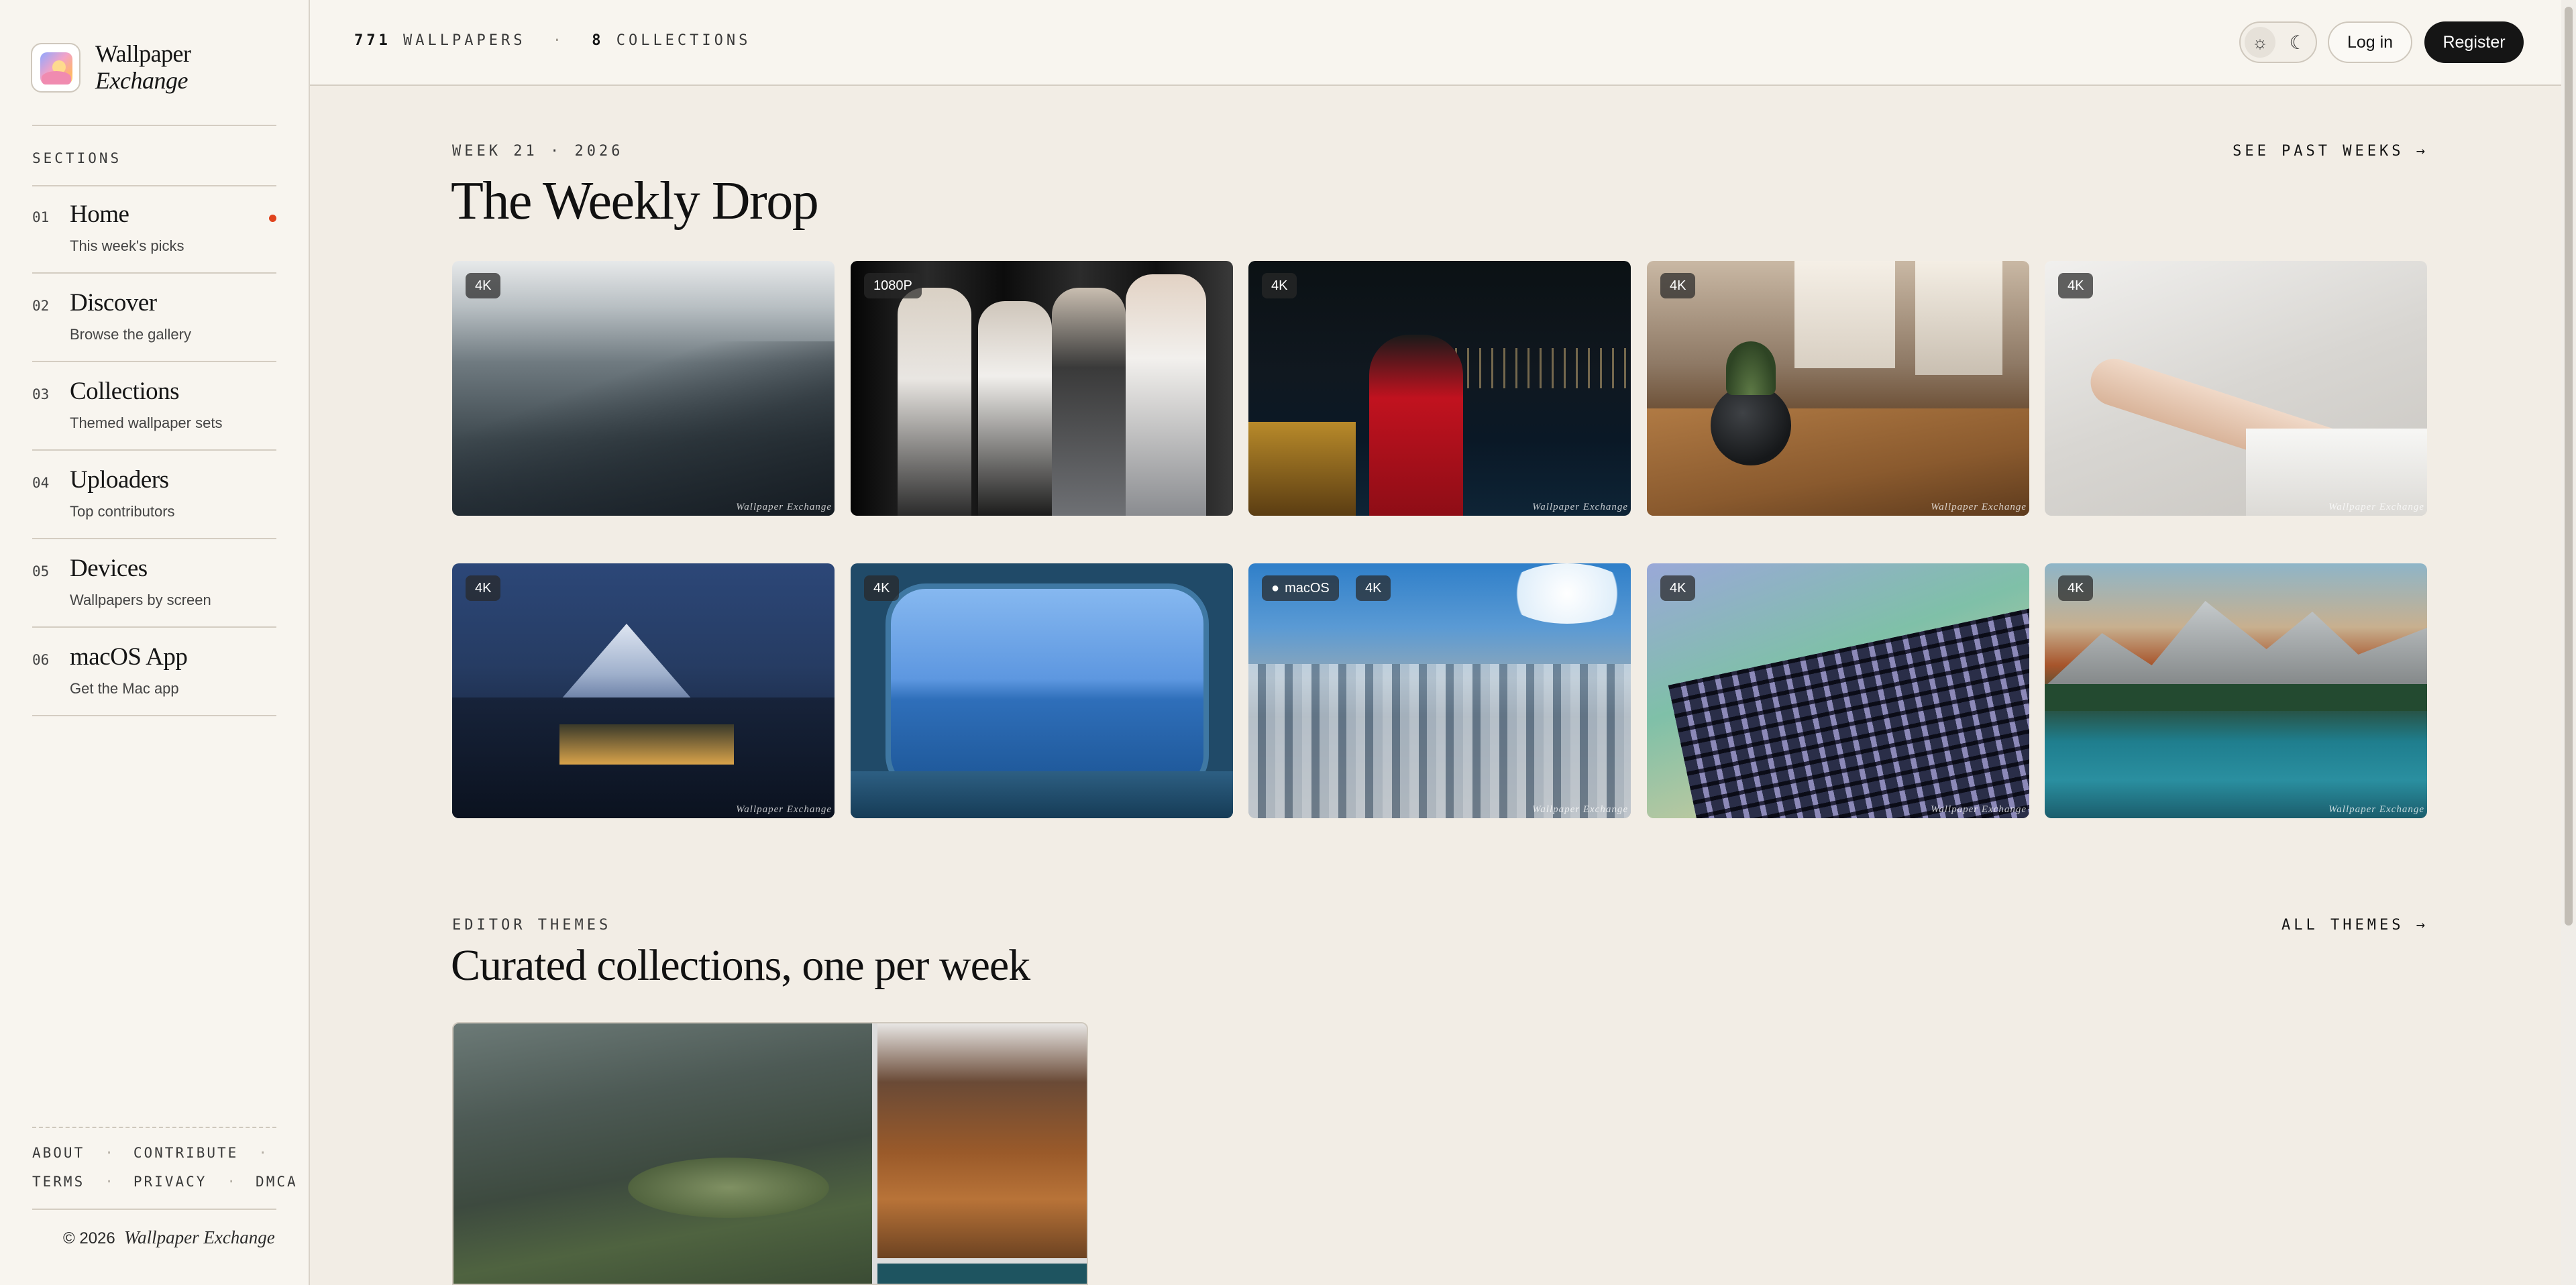  What do you see at coordinates (2330, 151) in the screenshot?
I see `see-past-weeks-link: SEE PAST WEEKS →` at bounding box center [2330, 151].